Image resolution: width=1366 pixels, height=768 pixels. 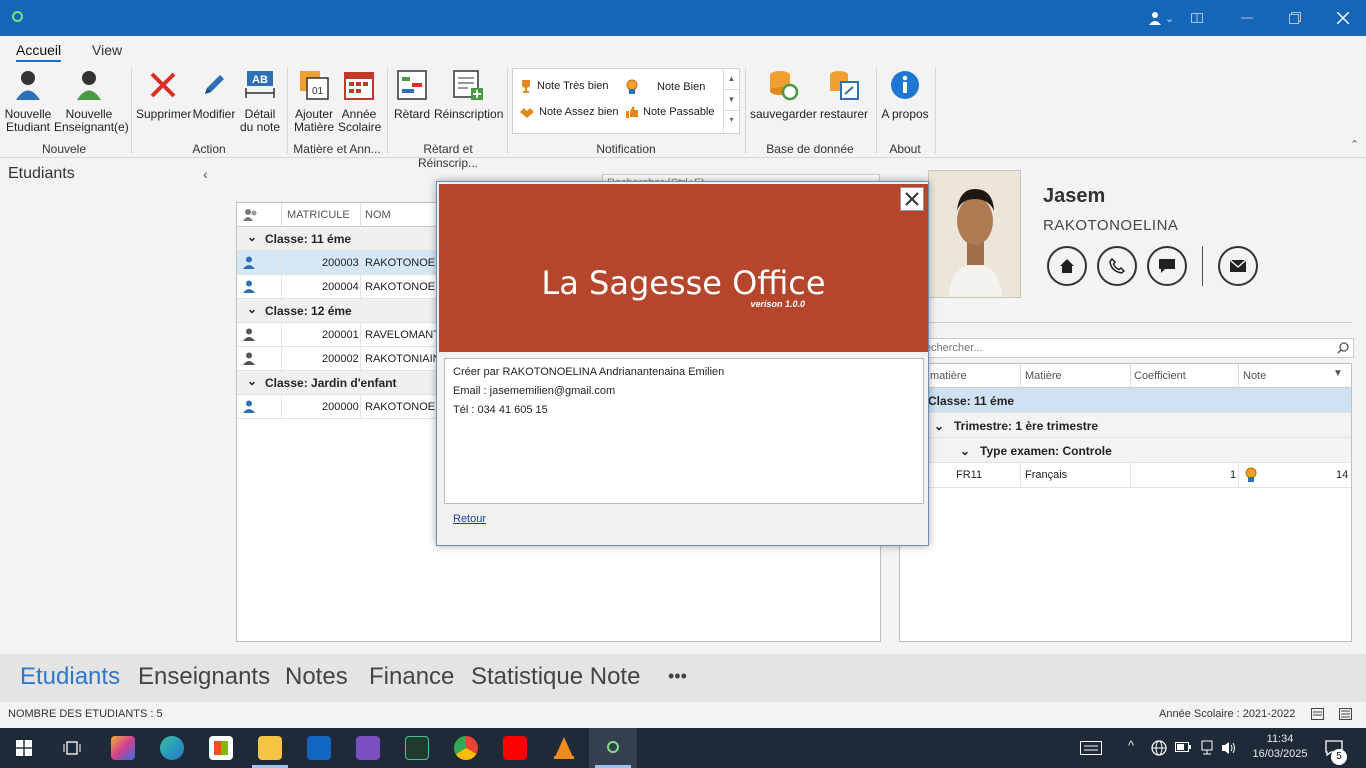 I want to click on group-row-trimestre: ⌄ Trimestre: 1 ère trimestre, so click(x=1125, y=425).